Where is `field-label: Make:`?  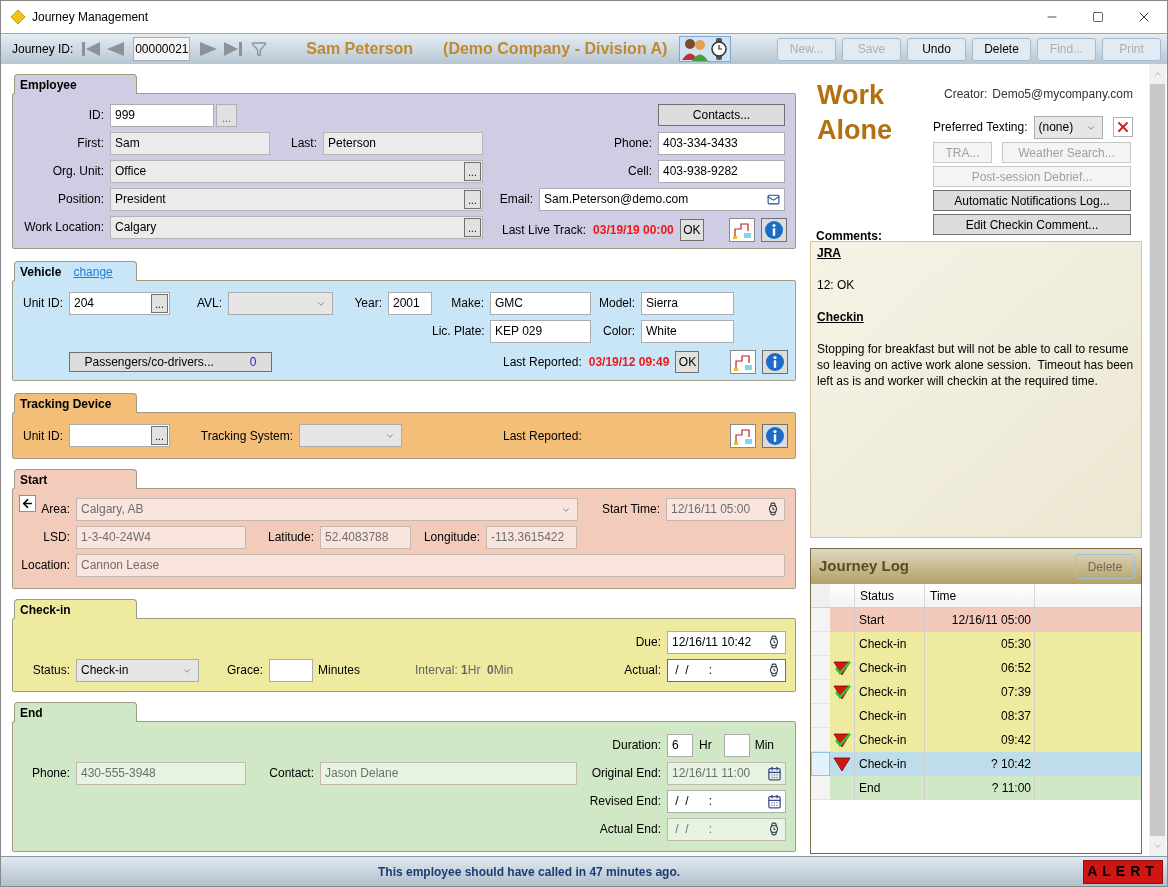
field-label: Make: is located at coordinates (467, 303).